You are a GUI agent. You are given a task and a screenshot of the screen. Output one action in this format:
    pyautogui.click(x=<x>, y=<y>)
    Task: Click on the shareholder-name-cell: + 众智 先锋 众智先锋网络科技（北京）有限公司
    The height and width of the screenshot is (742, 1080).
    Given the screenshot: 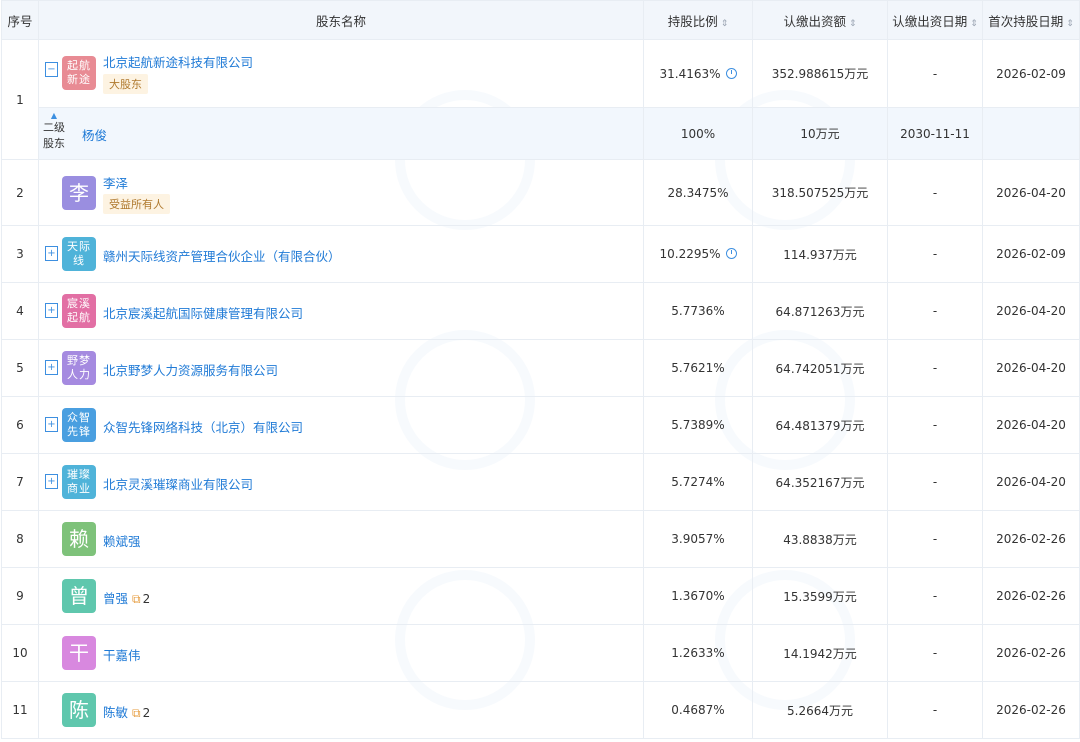 What is the action you would take?
    pyautogui.click(x=341, y=425)
    